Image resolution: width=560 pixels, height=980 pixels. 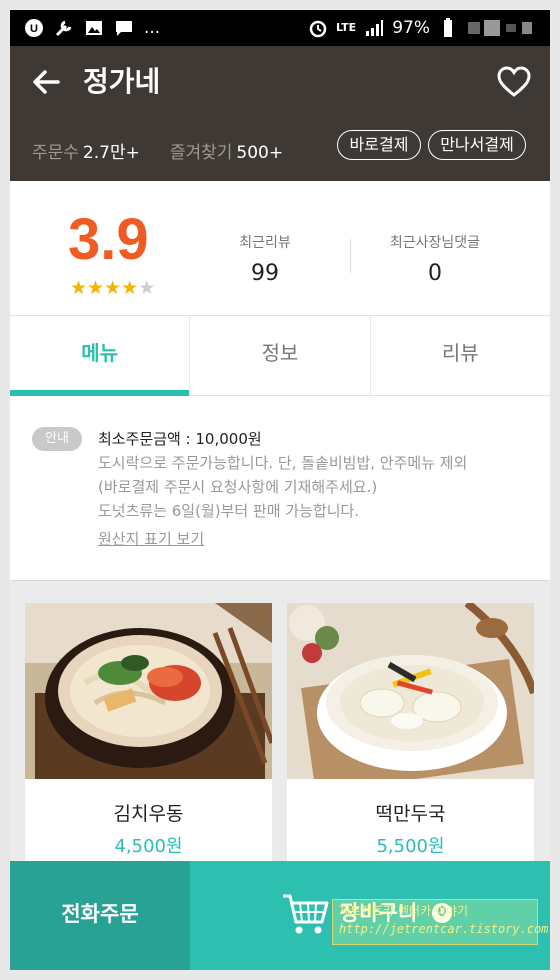 What do you see at coordinates (350, 256) in the screenshot?
I see `divider` at bounding box center [350, 256].